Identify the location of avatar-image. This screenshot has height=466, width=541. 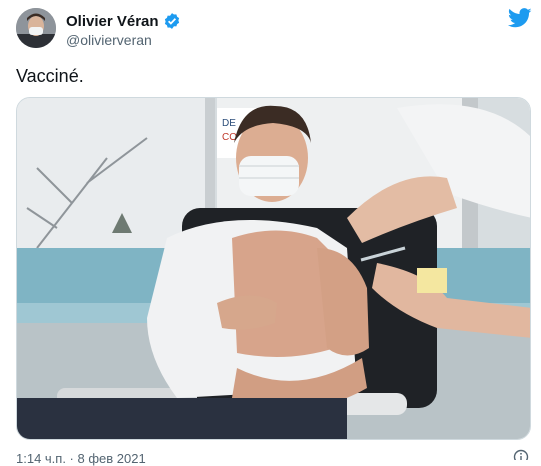
(36, 28).